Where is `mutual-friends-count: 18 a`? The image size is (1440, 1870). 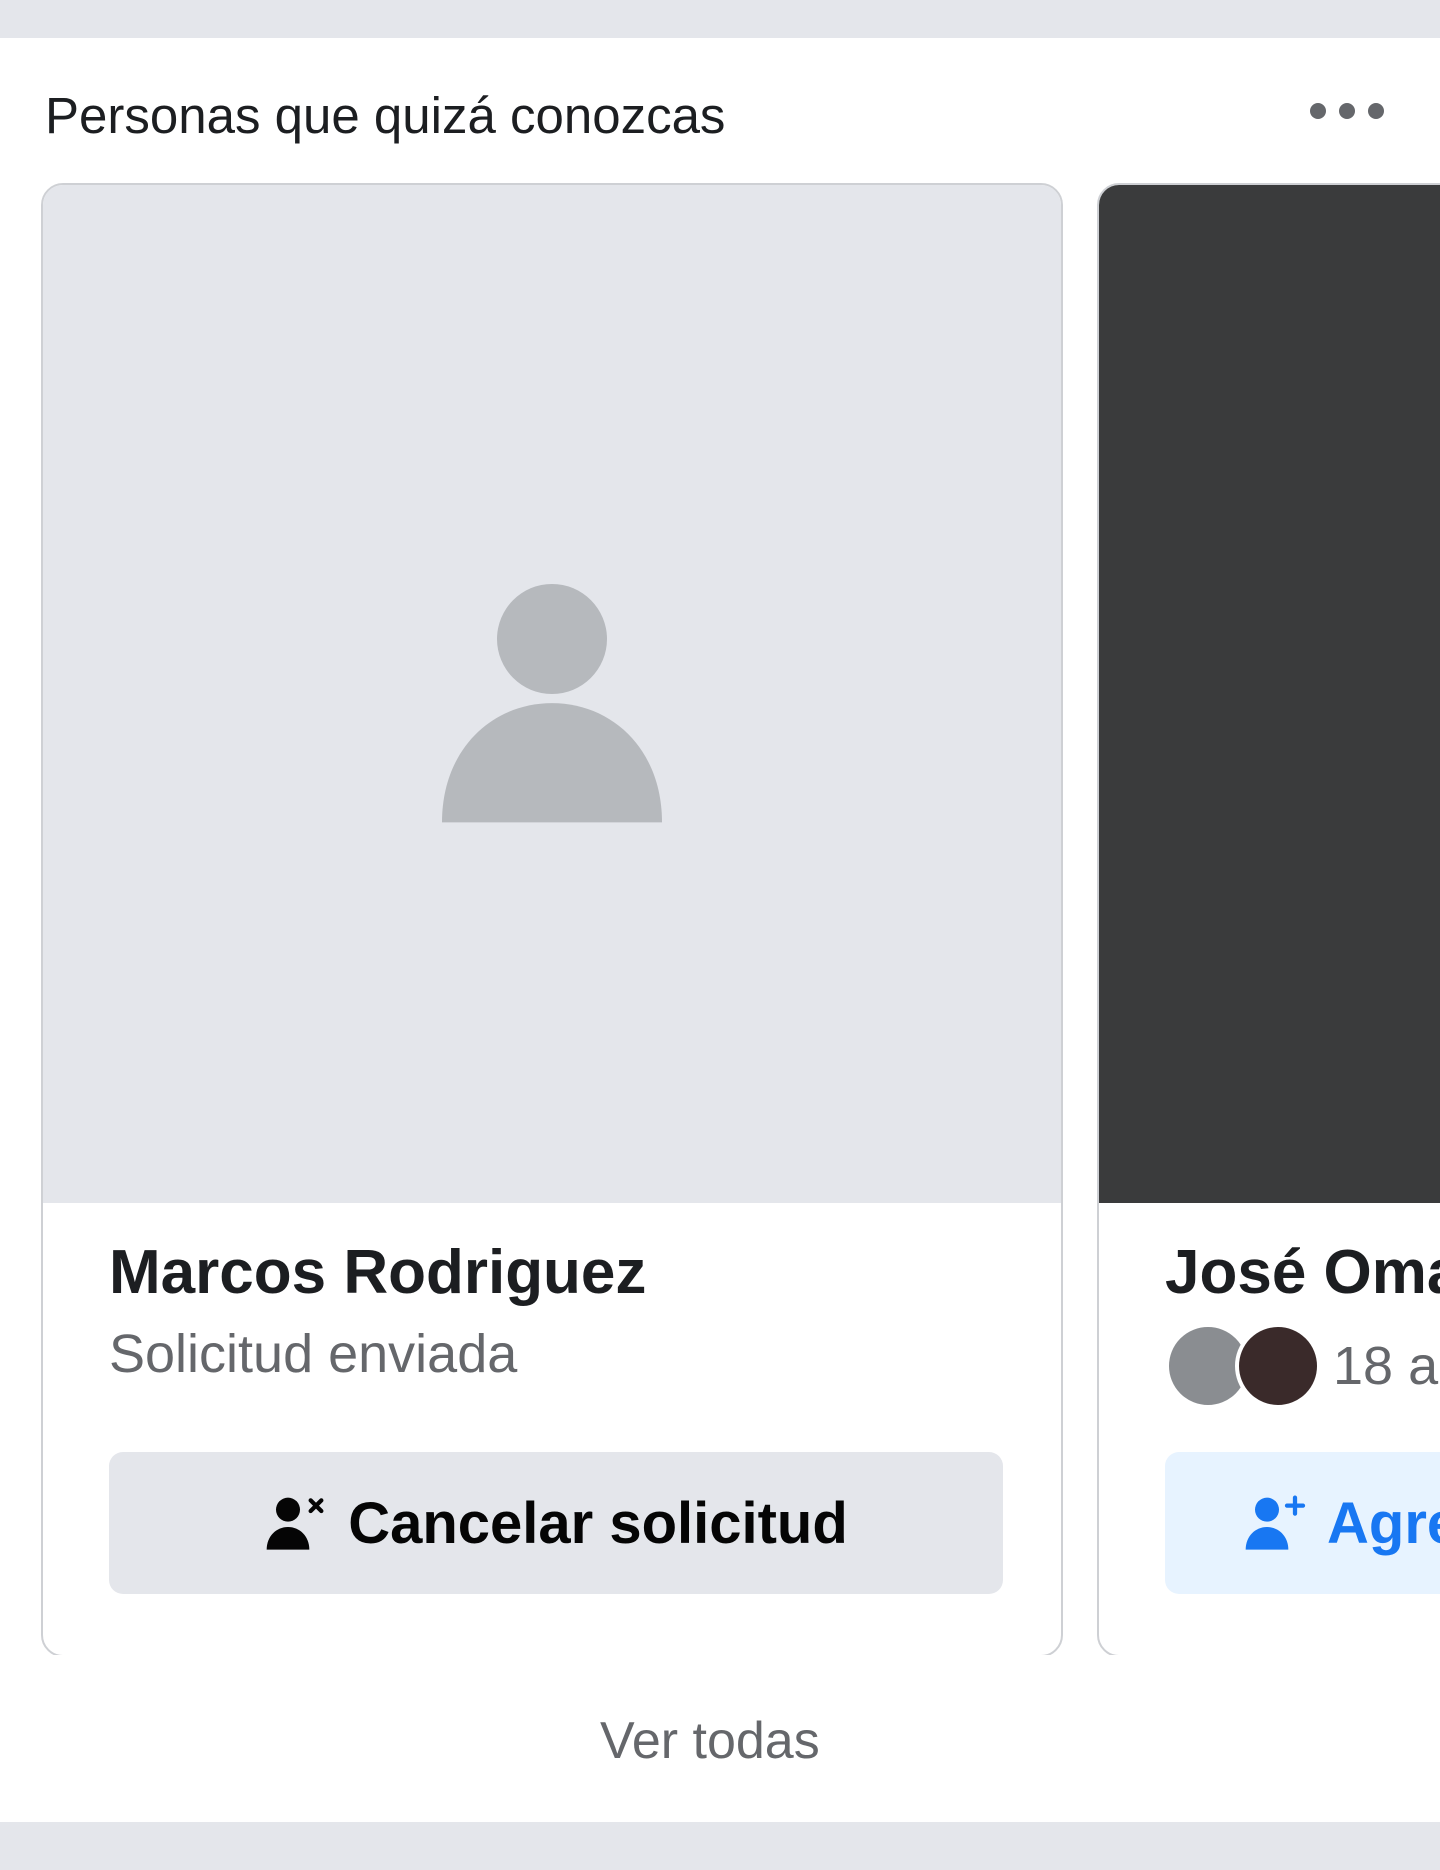
mutual-friends-count: 18 a is located at coordinates (1386, 1366).